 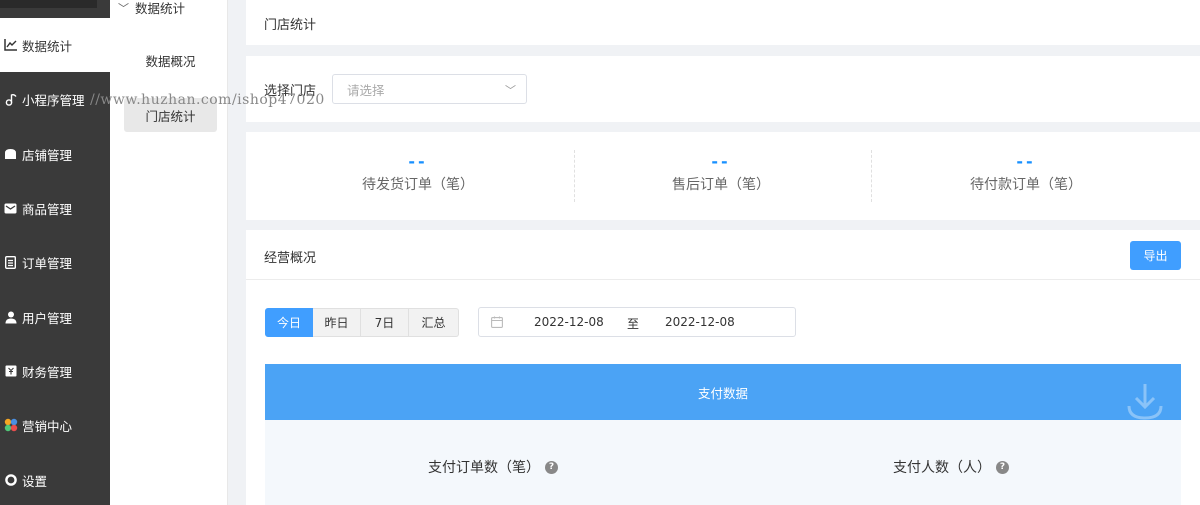 What do you see at coordinates (47, 209) in the screenshot?
I see `sidebar-item-label: 商品管理` at bounding box center [47, 209].